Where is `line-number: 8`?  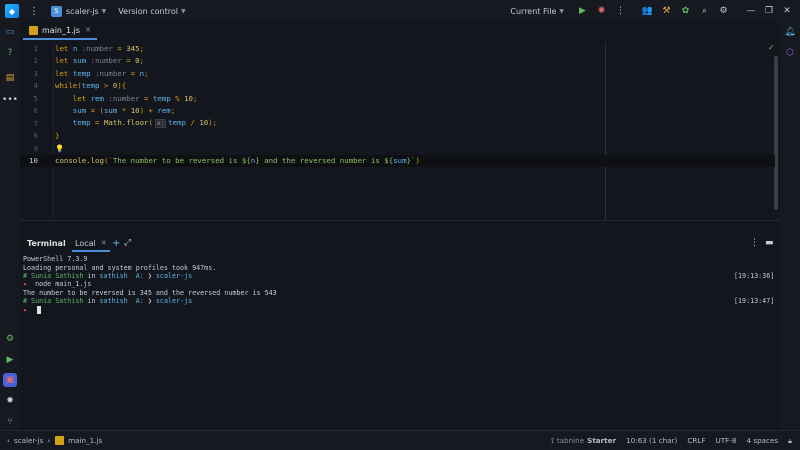 line-number: 8 is located at coordinates (35, 136).